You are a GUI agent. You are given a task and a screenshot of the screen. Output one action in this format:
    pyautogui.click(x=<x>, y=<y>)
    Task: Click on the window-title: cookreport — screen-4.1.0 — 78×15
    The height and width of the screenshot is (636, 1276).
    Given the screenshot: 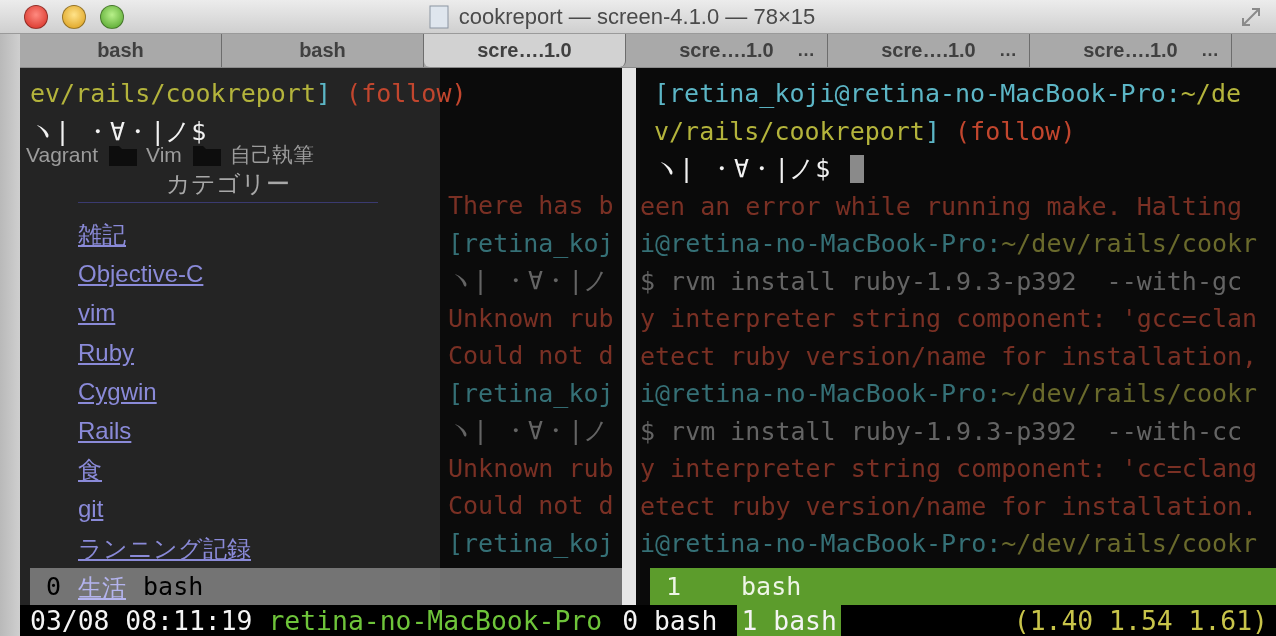 What is the action you would take?
    pyautogui.click(x=637, y=16)
    